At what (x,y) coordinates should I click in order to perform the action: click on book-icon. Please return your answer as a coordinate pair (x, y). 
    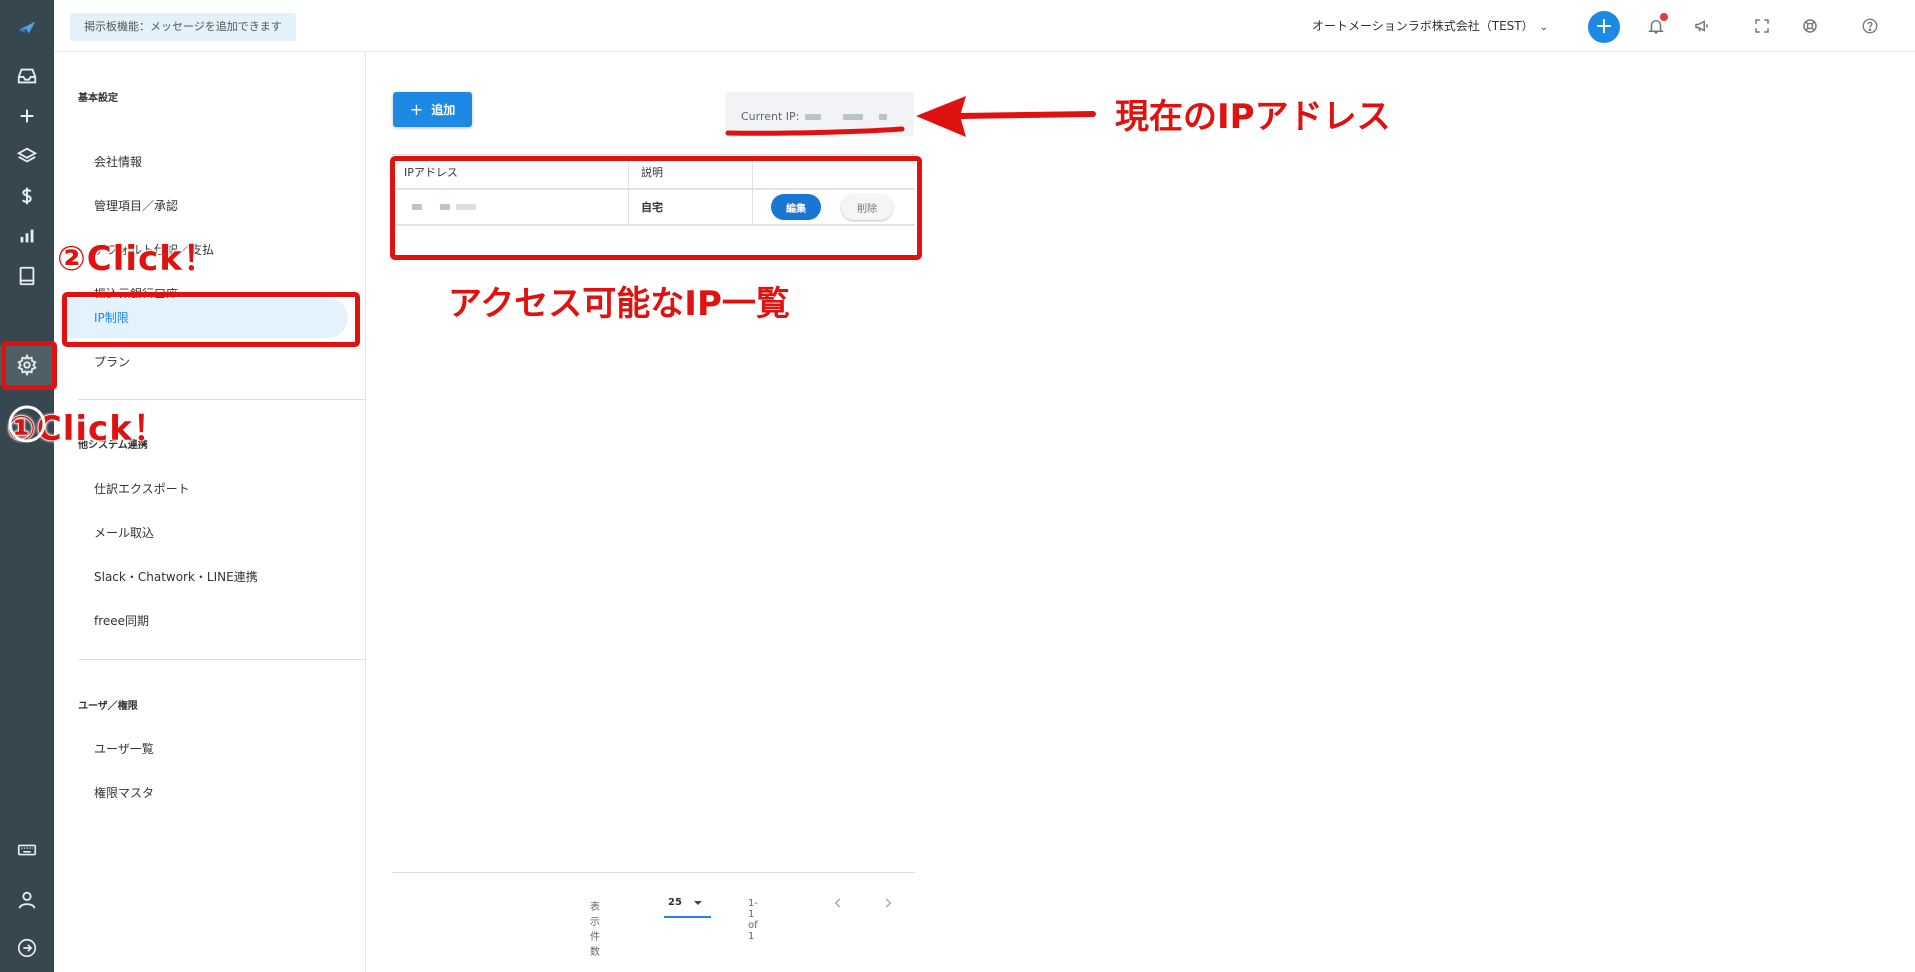
    Looking at the image, I should click on (27, 276).